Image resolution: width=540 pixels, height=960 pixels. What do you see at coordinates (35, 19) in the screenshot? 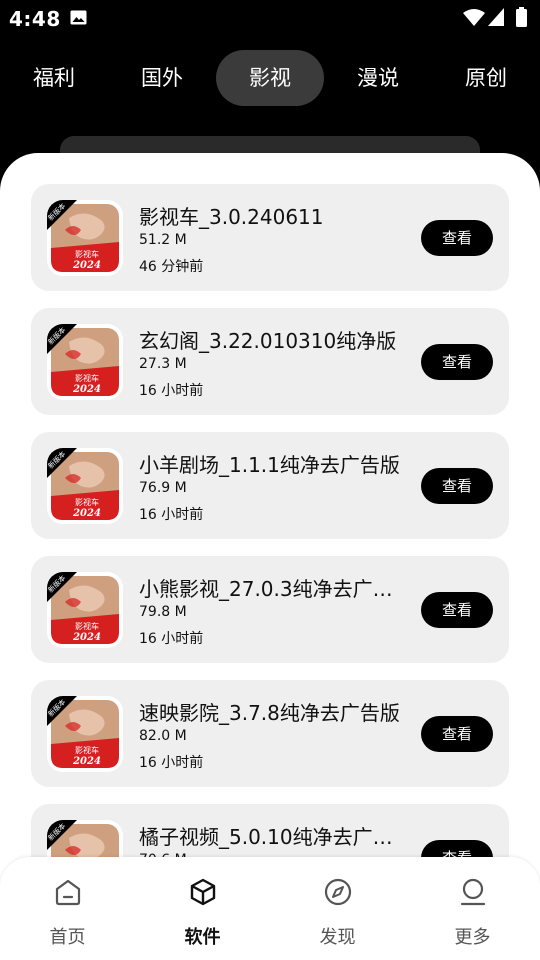
I see `clock: 4:48` at bounding box center [35, 19].